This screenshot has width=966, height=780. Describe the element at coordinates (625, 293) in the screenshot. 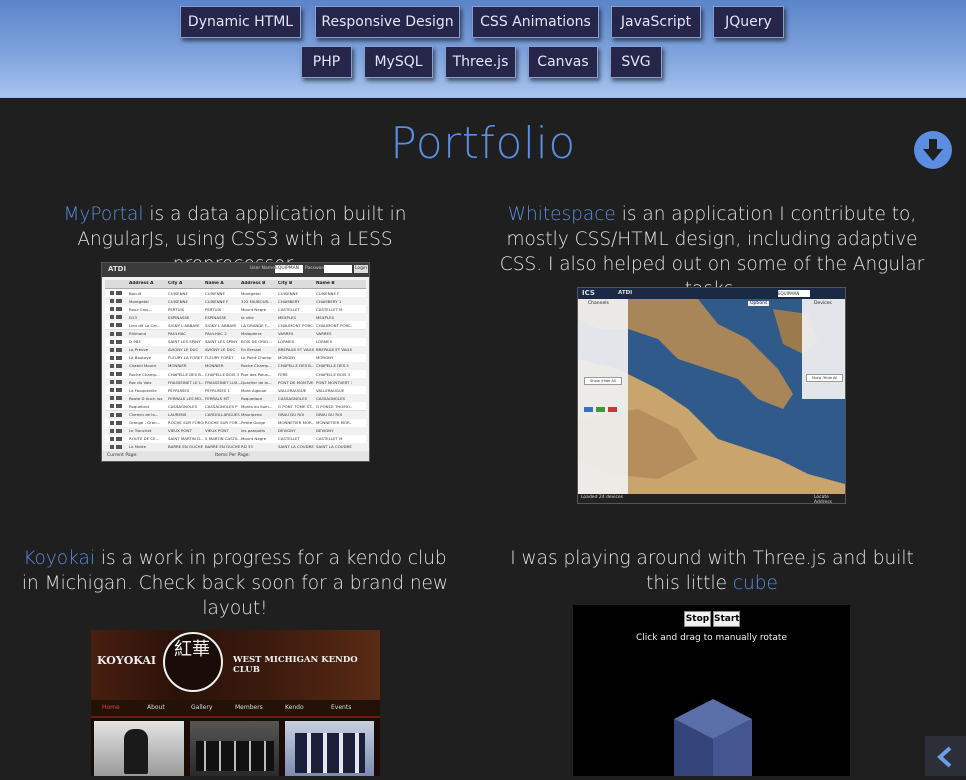

I see `whitespace-brand-right: ATDI` at that location.